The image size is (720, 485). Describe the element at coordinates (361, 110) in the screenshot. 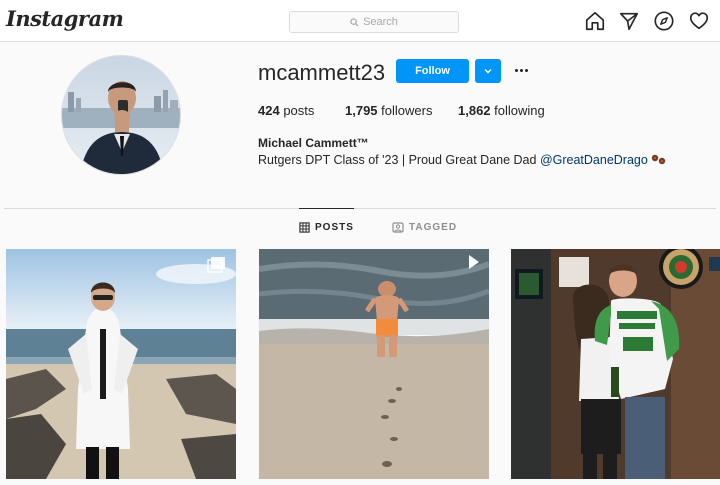

I see `followers-count: 1,795` at that location.